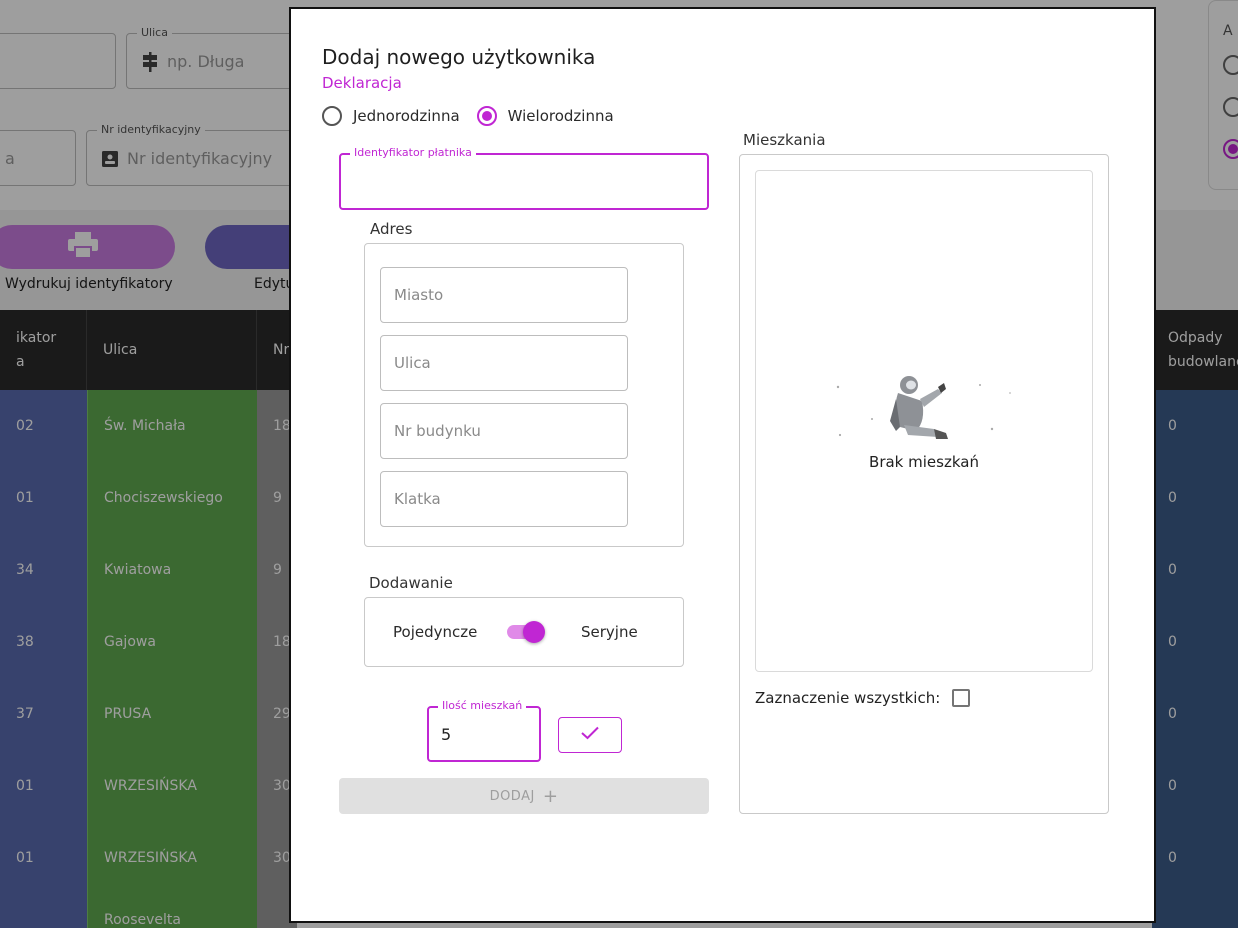 This screenshot has height=928, width=1238. What do you see at coordinates (561, 116) in the screenshot?
I see `radio-multi-family-label: Wielorodzinna` at bounding box center [561, 116].